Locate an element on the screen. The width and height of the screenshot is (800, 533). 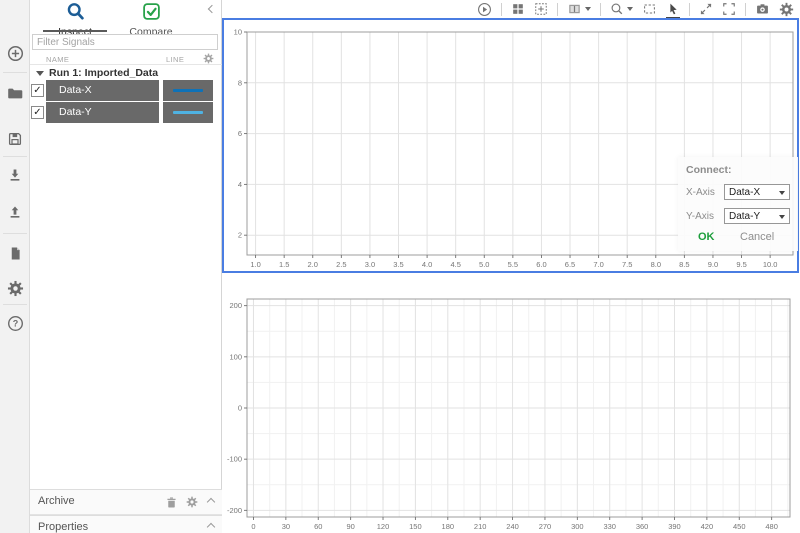
export-button is located at coordinates (15, 212).